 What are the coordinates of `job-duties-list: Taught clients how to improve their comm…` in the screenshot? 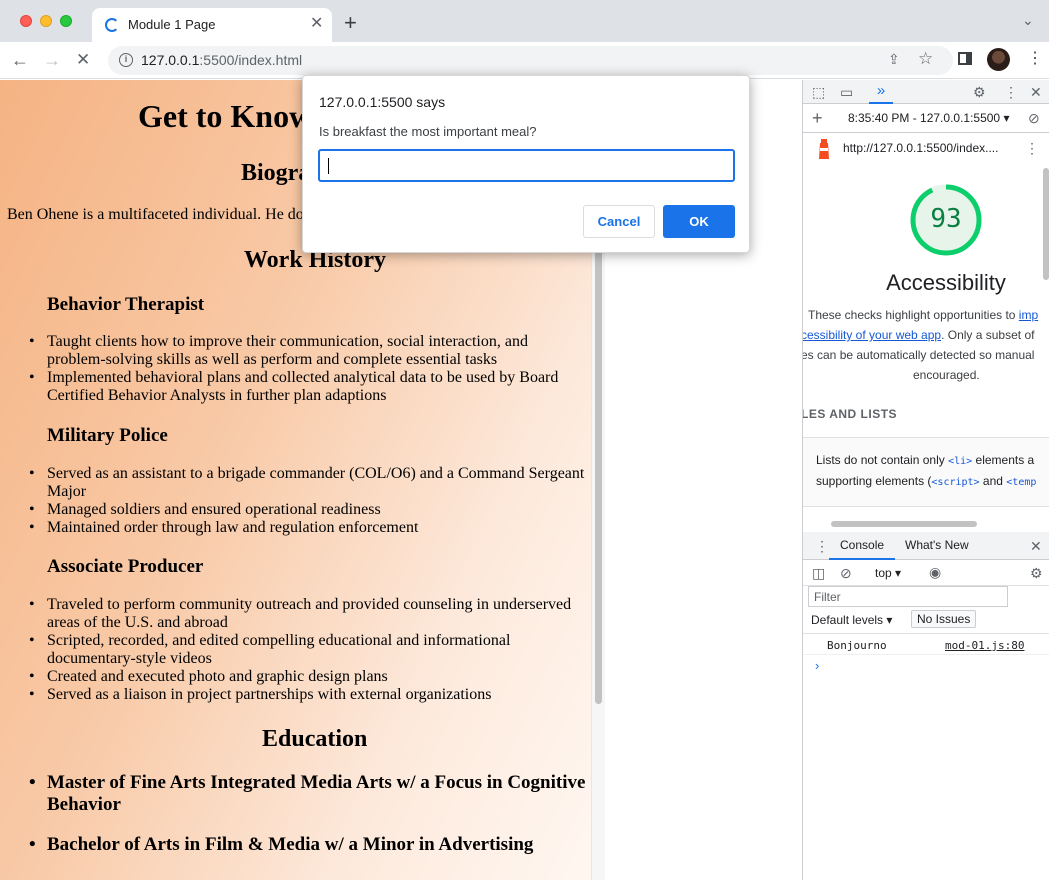 It's located at (308, 369).